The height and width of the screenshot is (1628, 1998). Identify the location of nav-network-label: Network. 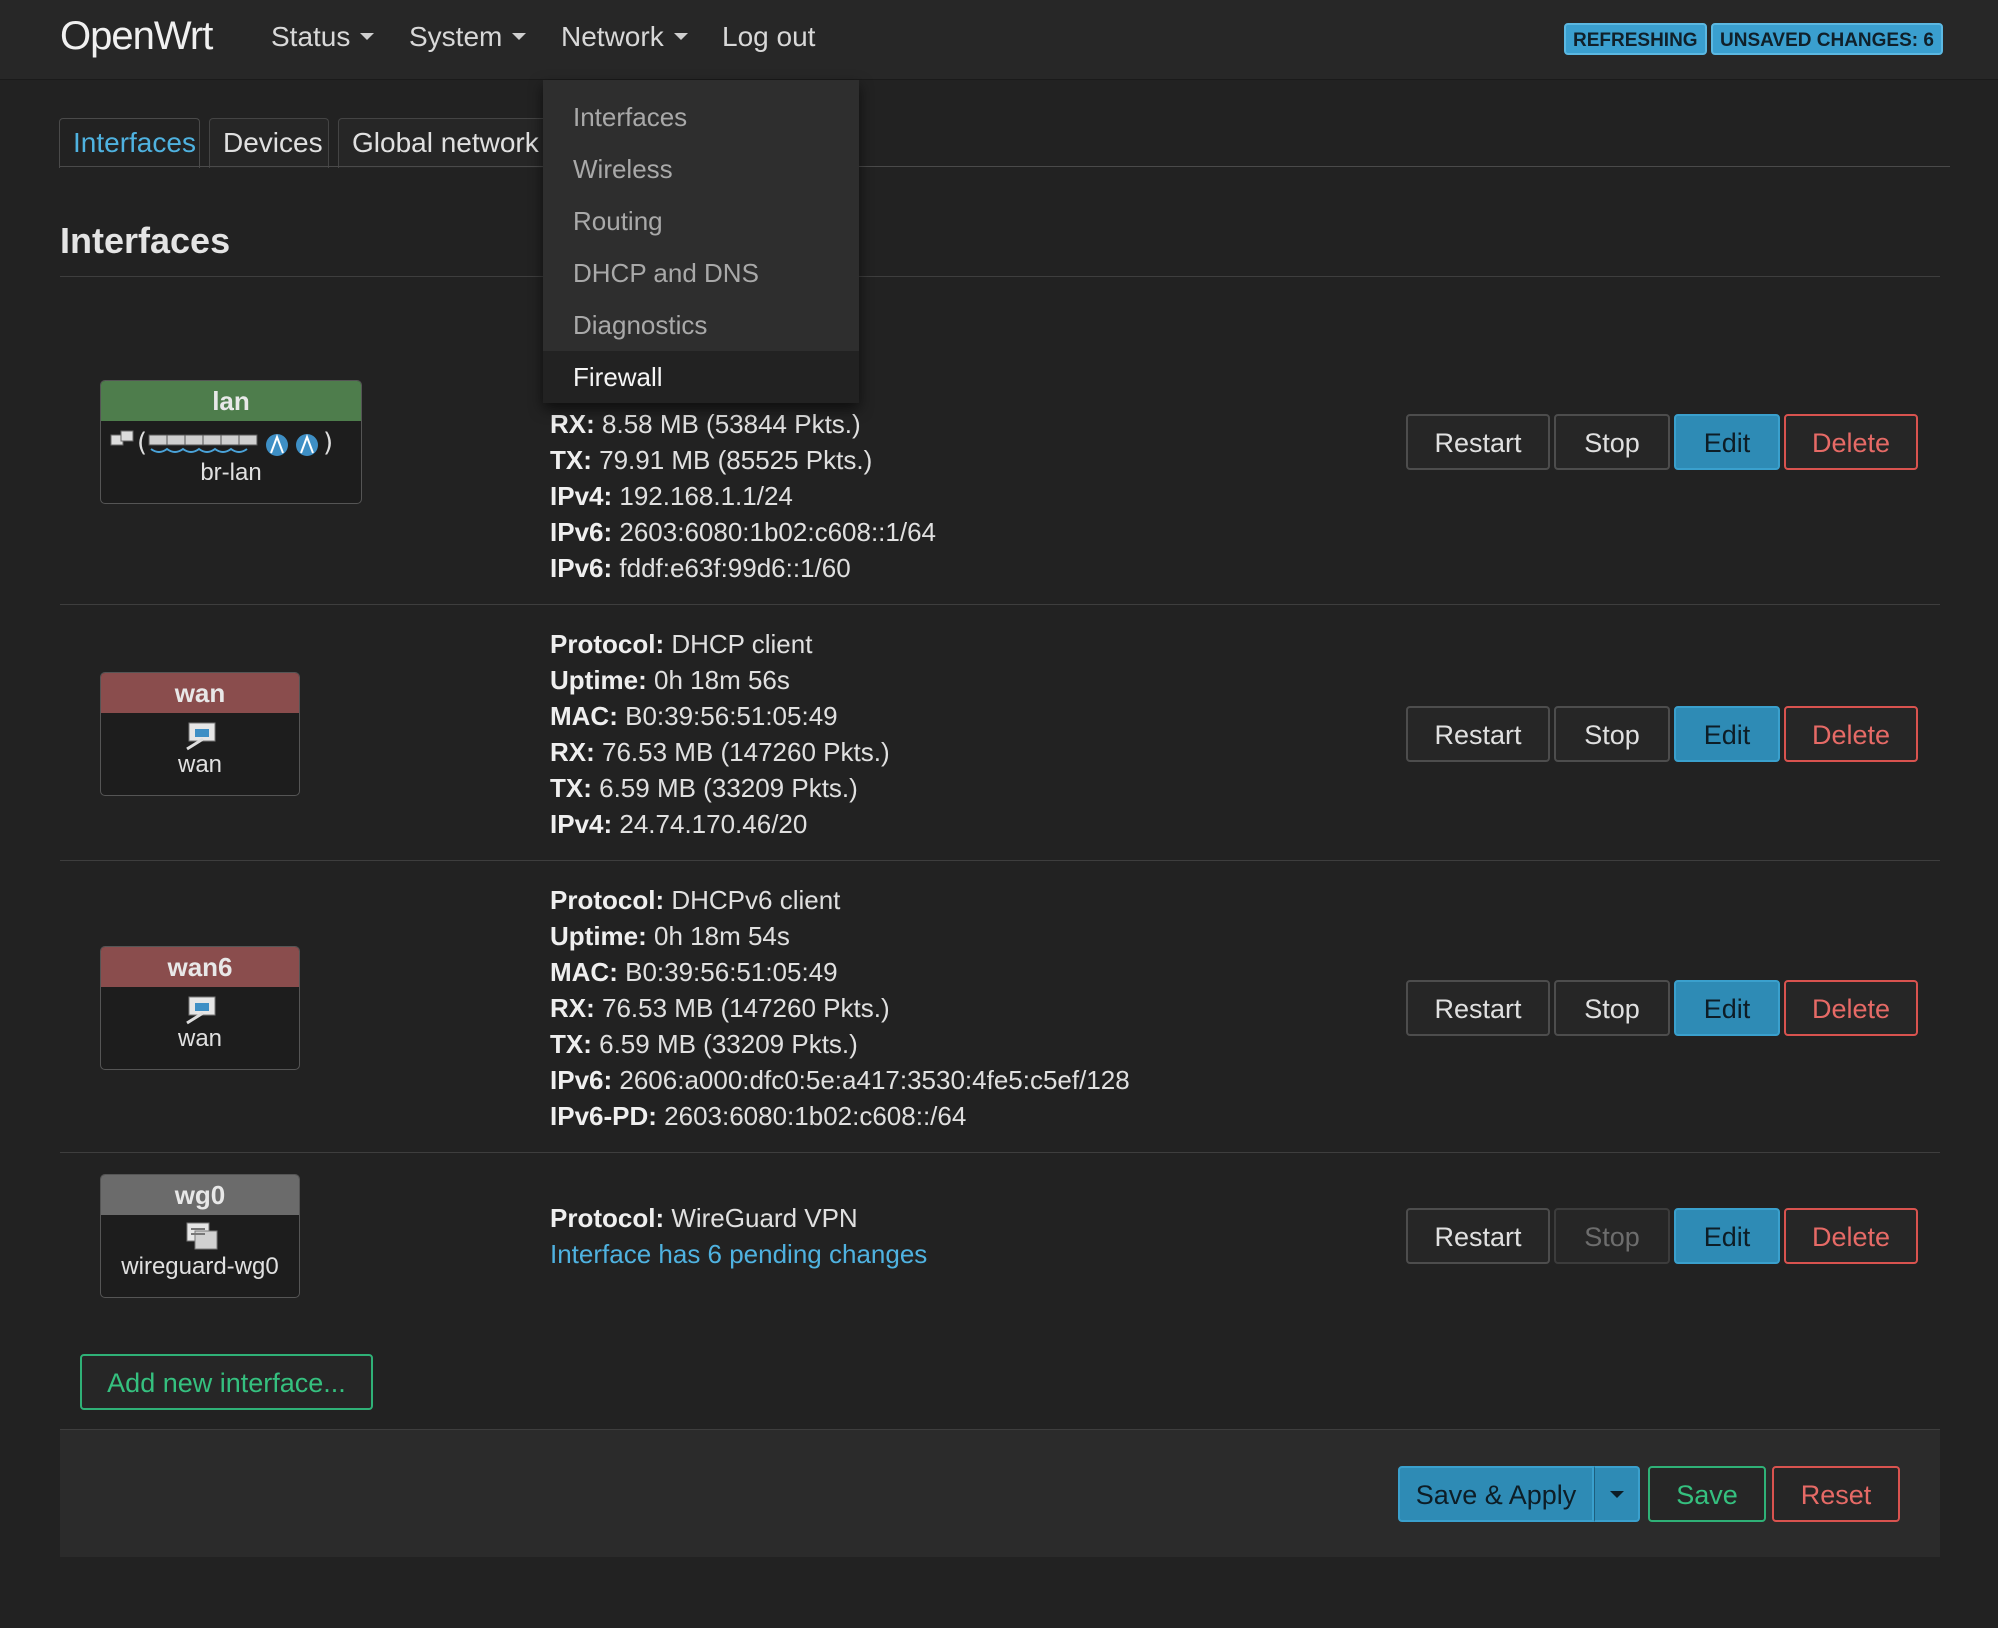
(612, 36).